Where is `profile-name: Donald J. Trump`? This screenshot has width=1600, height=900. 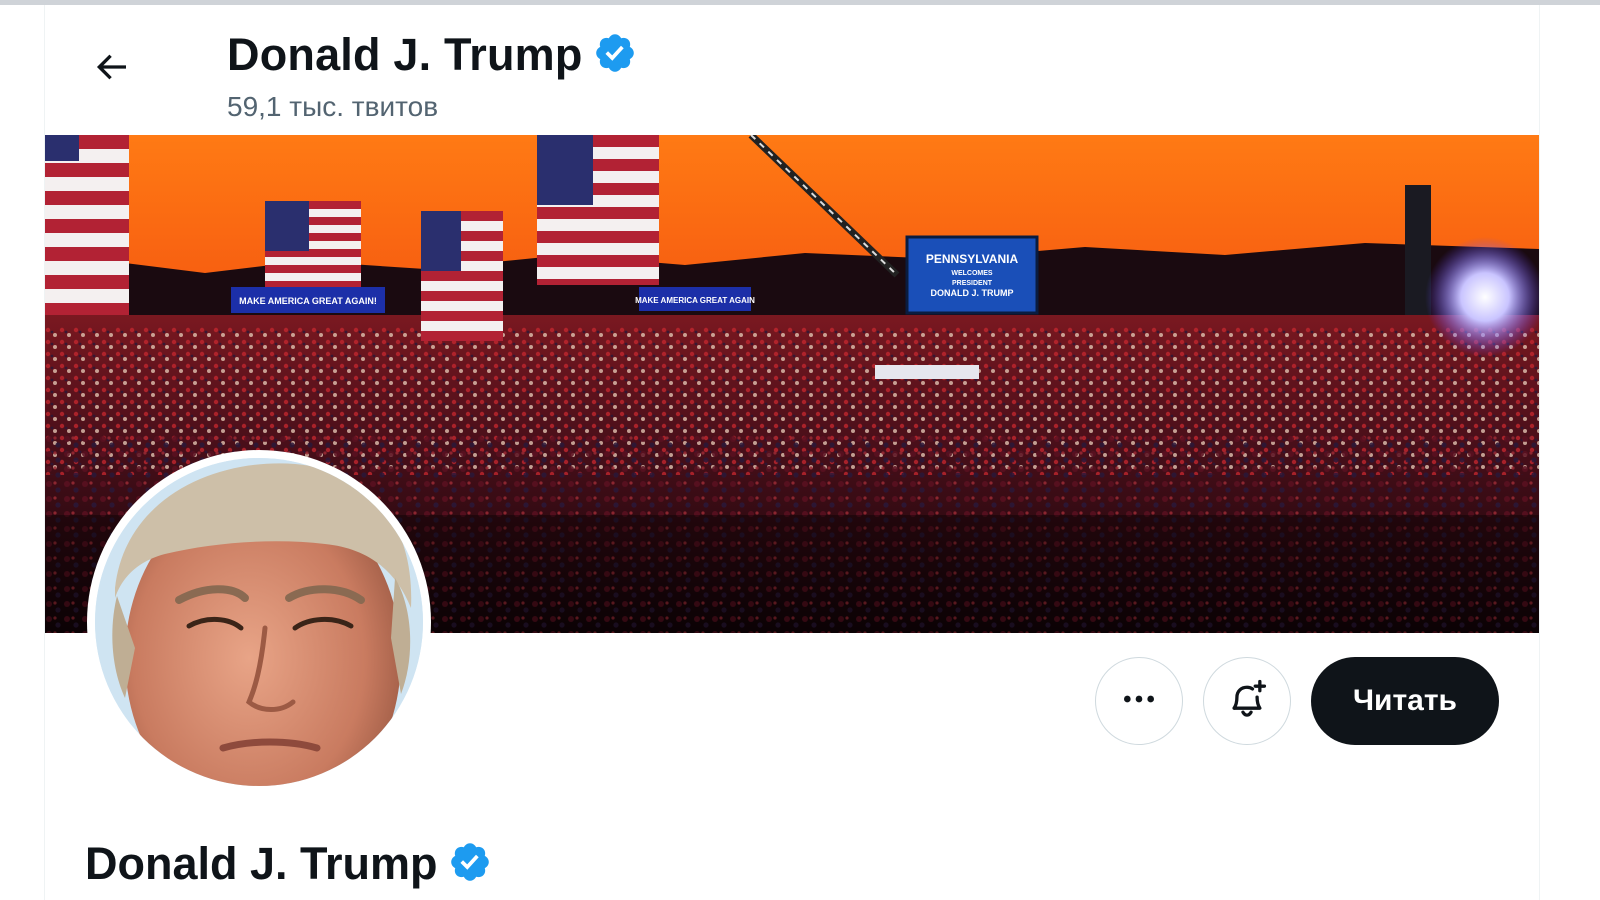
profile-name: Donald J. Trump is located at coordinates (261, 863).